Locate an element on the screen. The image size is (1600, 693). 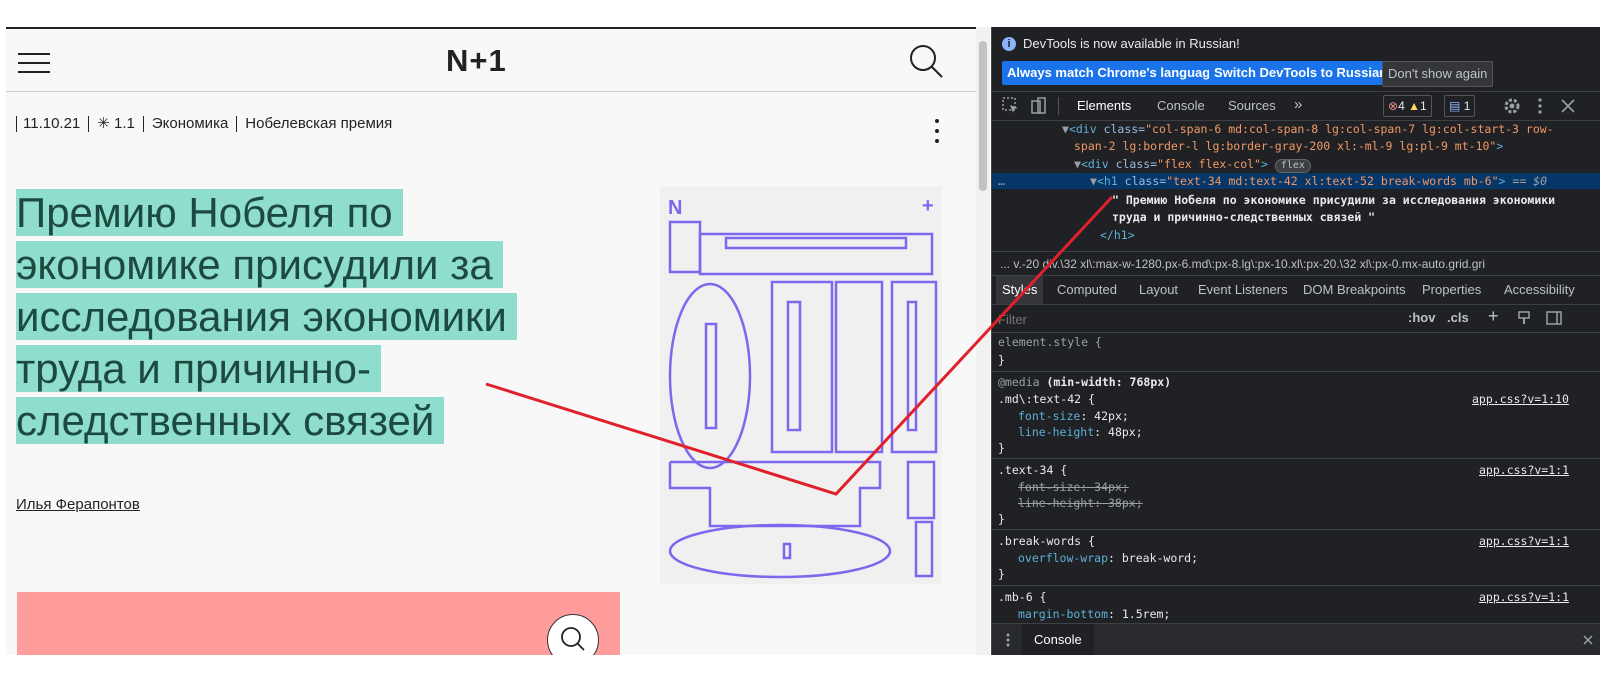
message-icon: ▤ is located at coordinates (1455, 106).